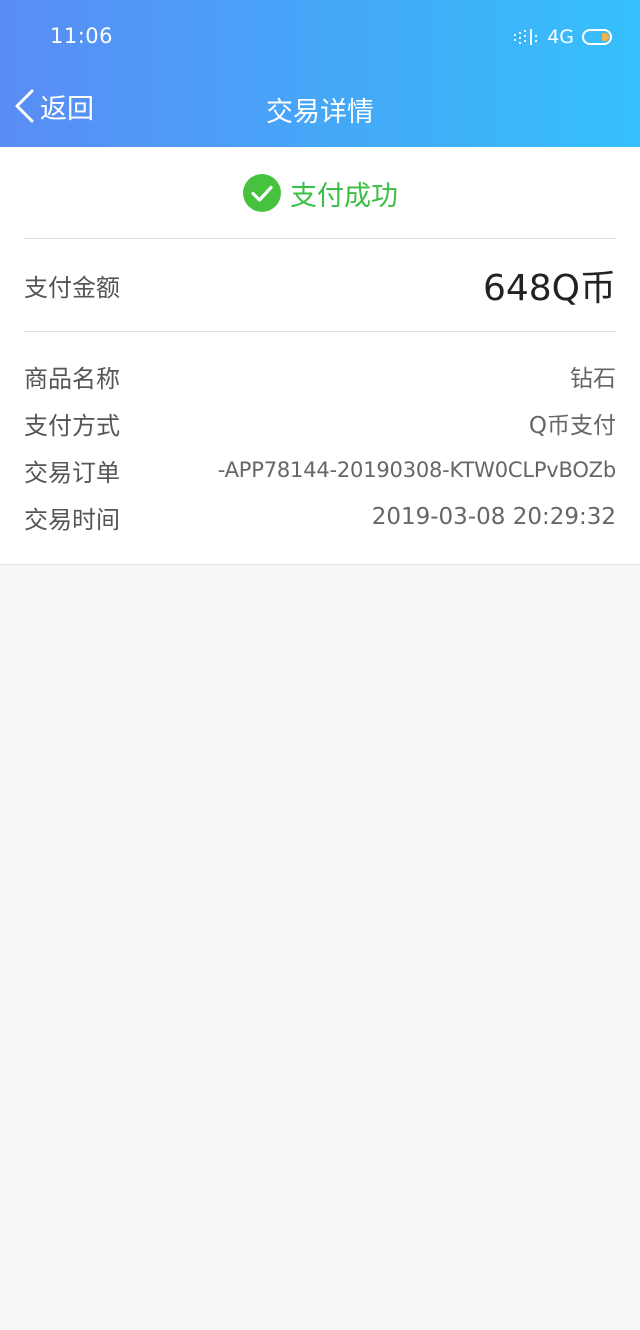 The image size is (640, 1330). I want to click on detail-label: 交易时间, so click(72, 519).